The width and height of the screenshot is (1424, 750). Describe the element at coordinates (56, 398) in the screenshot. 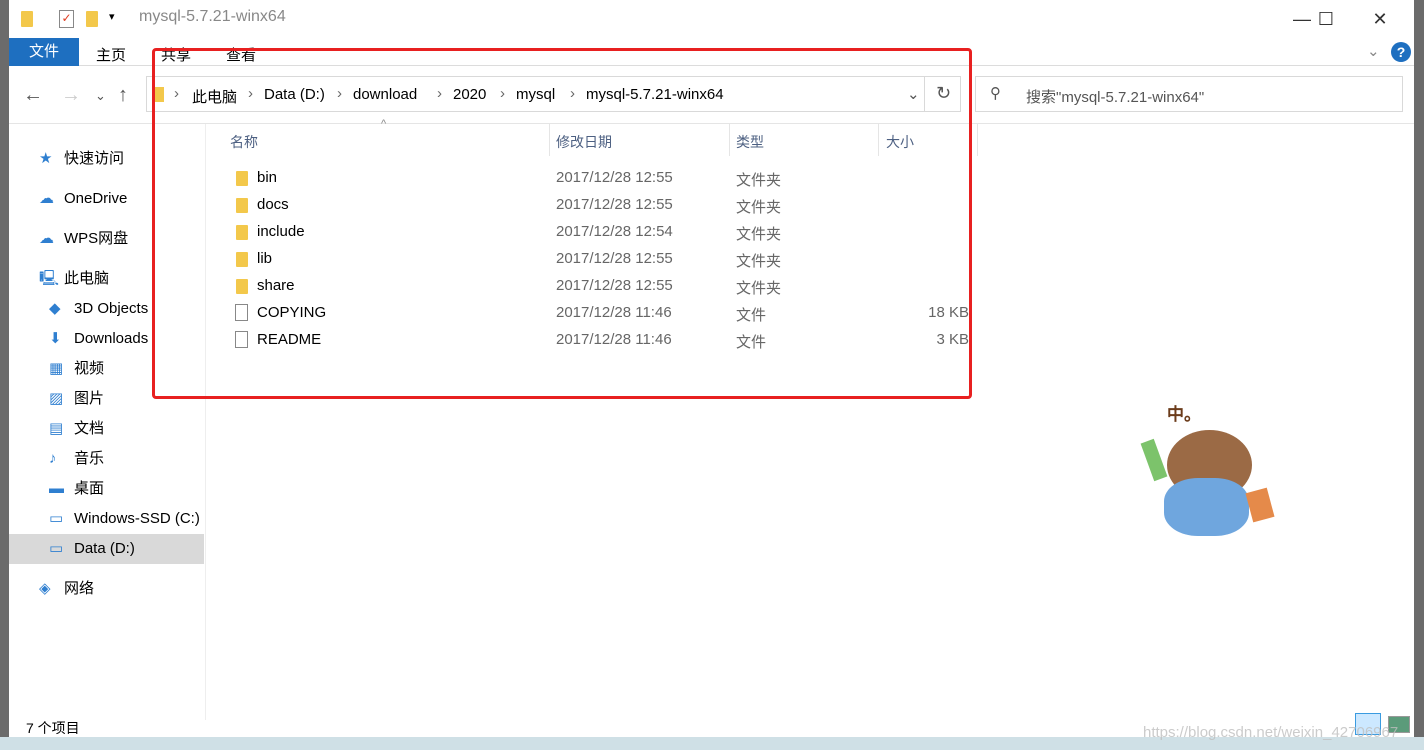

I see `picture-icon: ▨` at that location.